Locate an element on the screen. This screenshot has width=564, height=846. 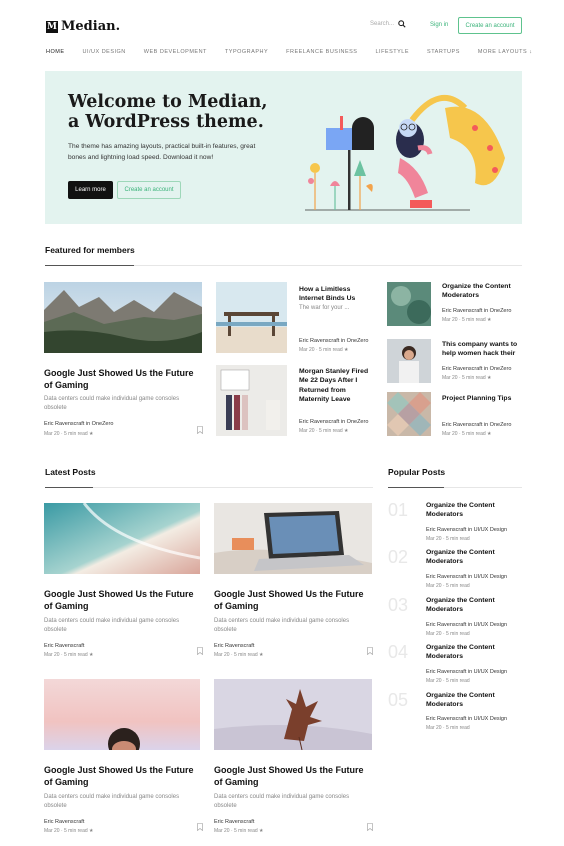
latest-post-author-1: Eric Ravenscraft is located at coordinates (64, 646).